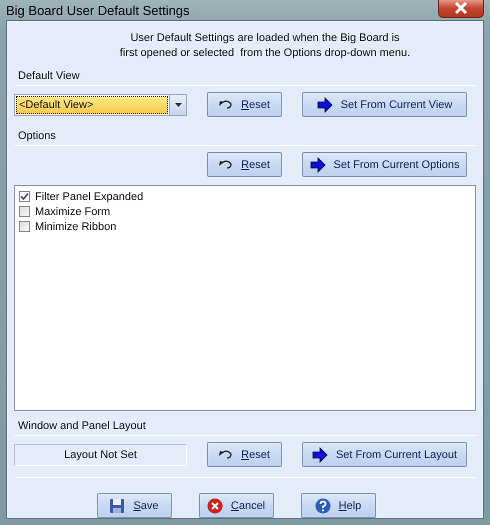 The image size is (490, 525). I want to click on close-button, so click(461, 9).